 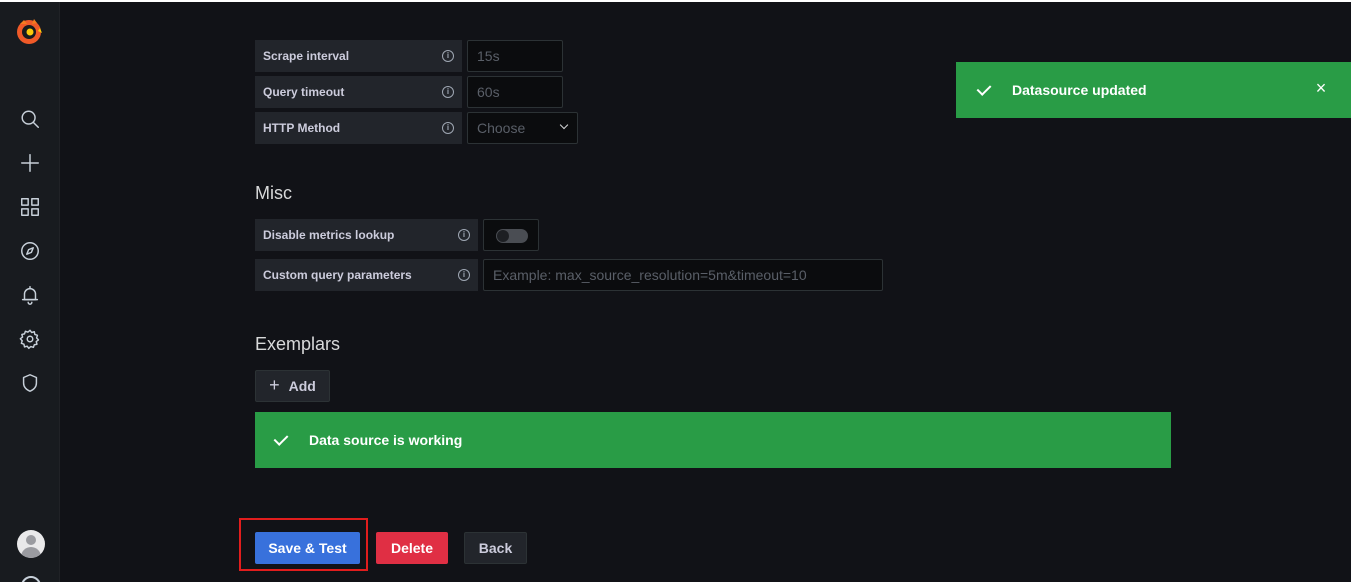 I want to click on http-method-select: Choose, so click(x=522, y=128).